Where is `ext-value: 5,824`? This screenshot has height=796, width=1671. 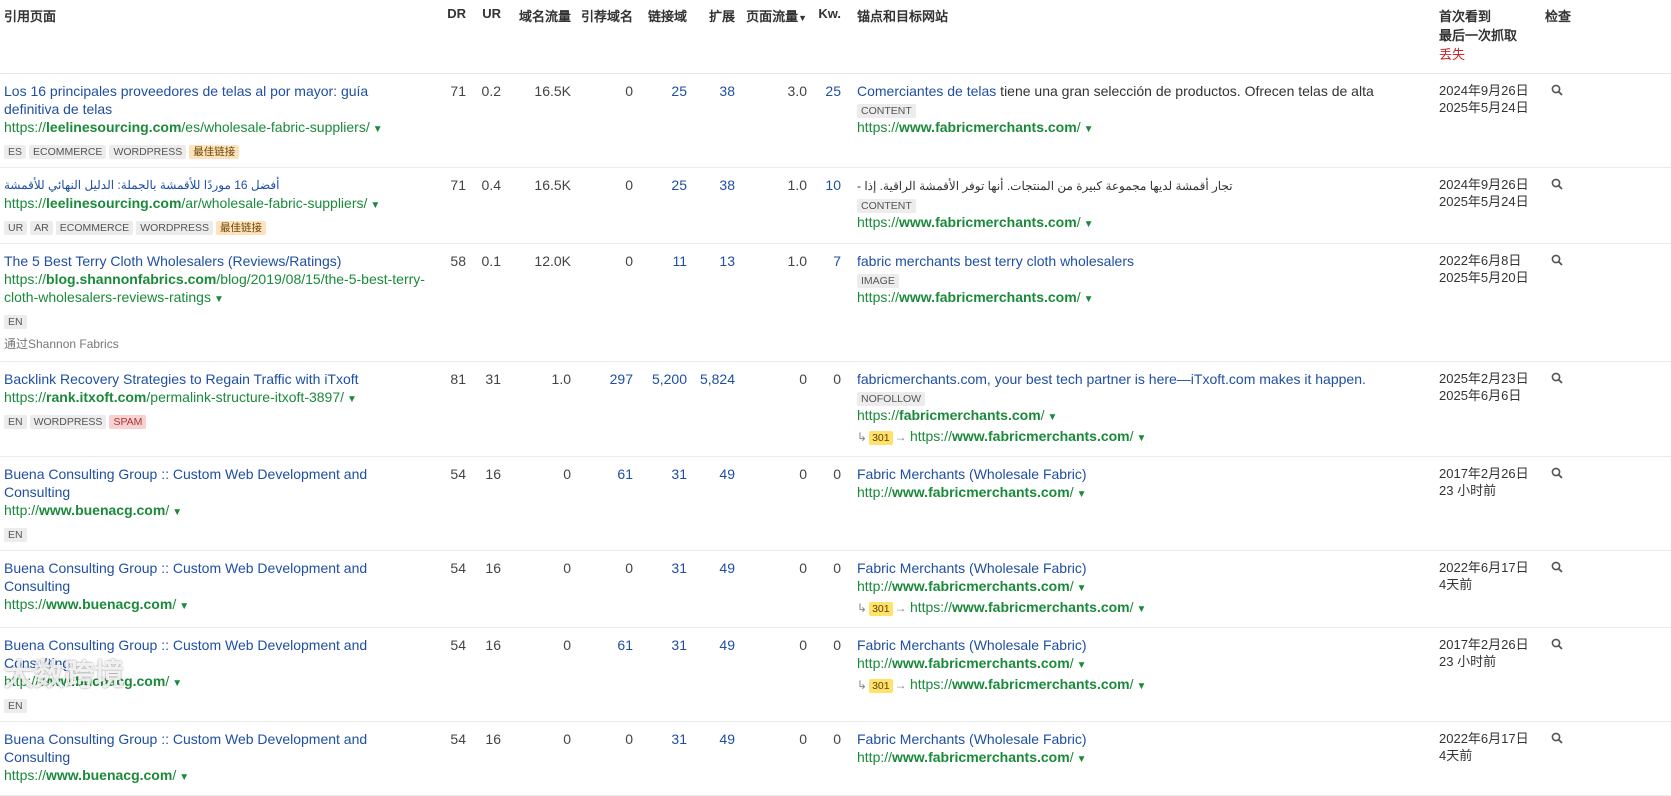 ext-value: 5,824 is located at coordinates (717, 379).